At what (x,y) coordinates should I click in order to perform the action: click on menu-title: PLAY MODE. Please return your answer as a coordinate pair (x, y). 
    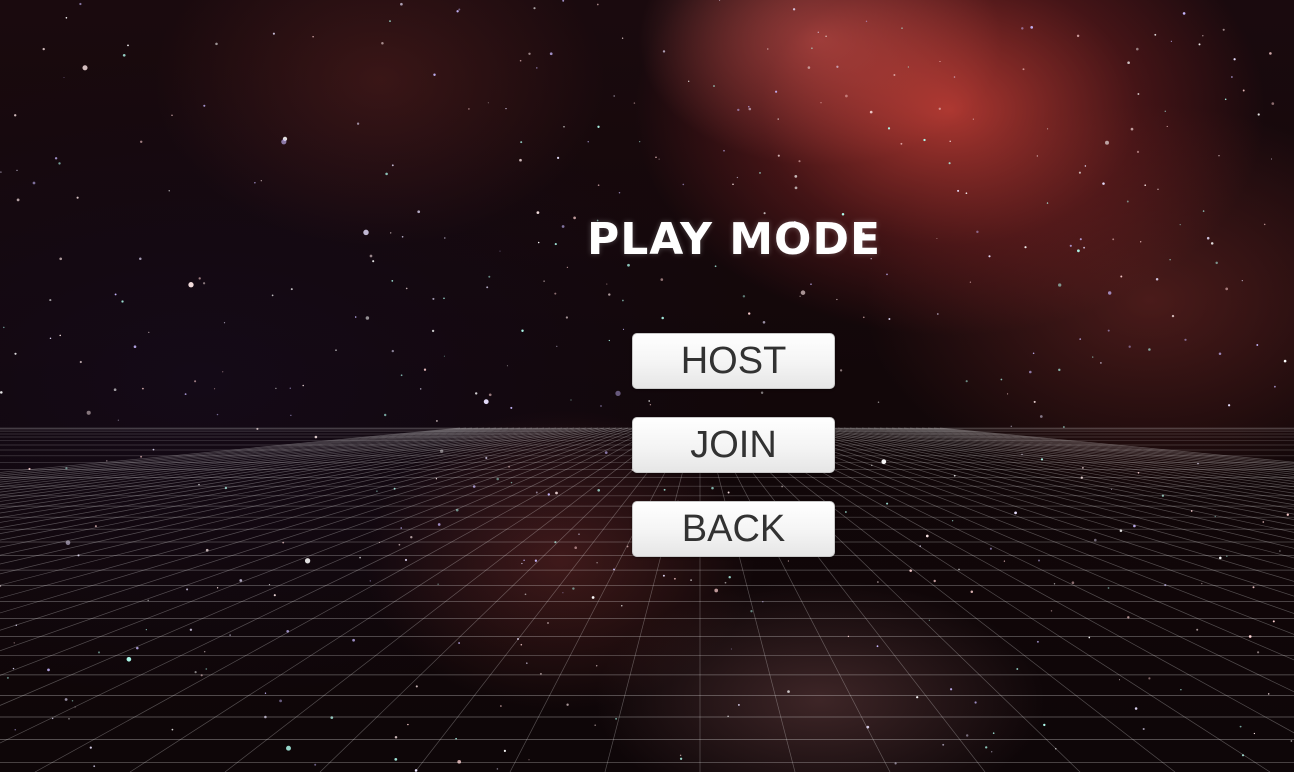
    Looking at the image, I should click on (734, 239).